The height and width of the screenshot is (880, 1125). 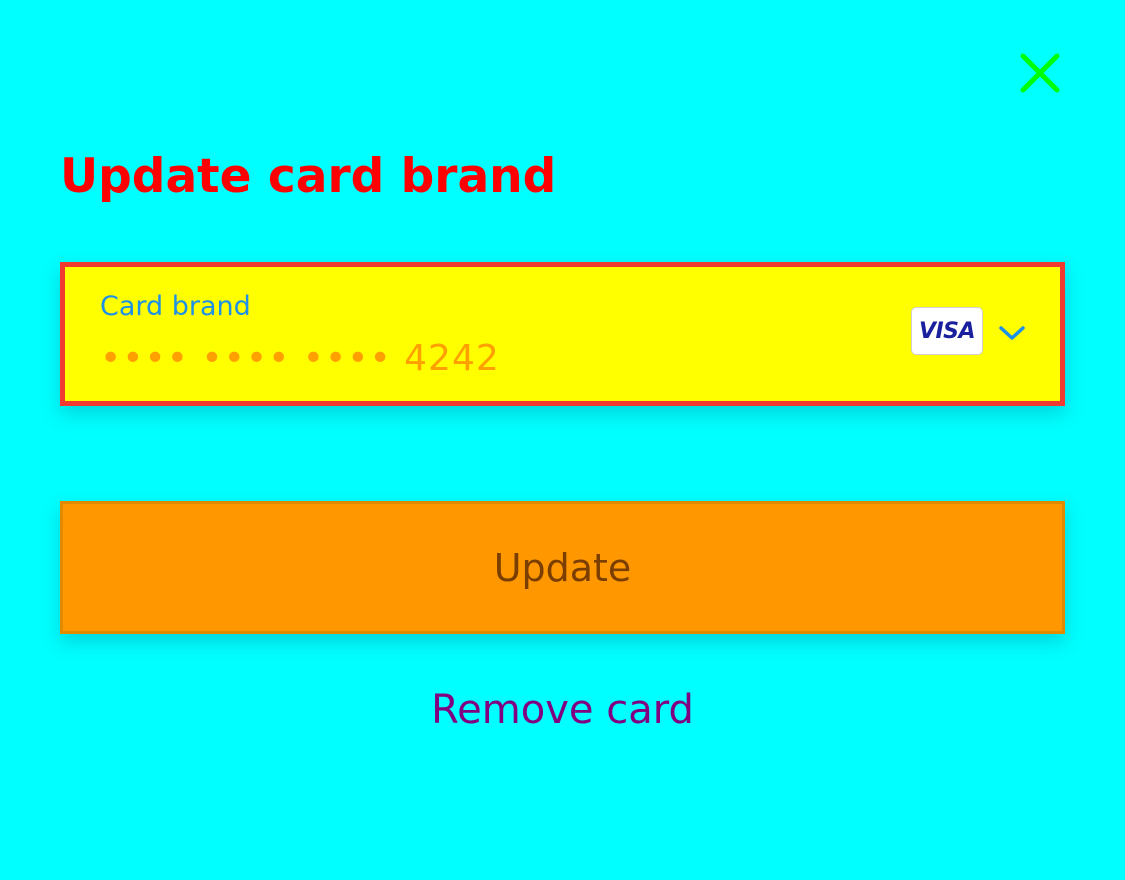 What do you see at coordinates (1012, 333) in the screenshot?
I see `chevron-down-icon` at bounding box center [1012, 333].